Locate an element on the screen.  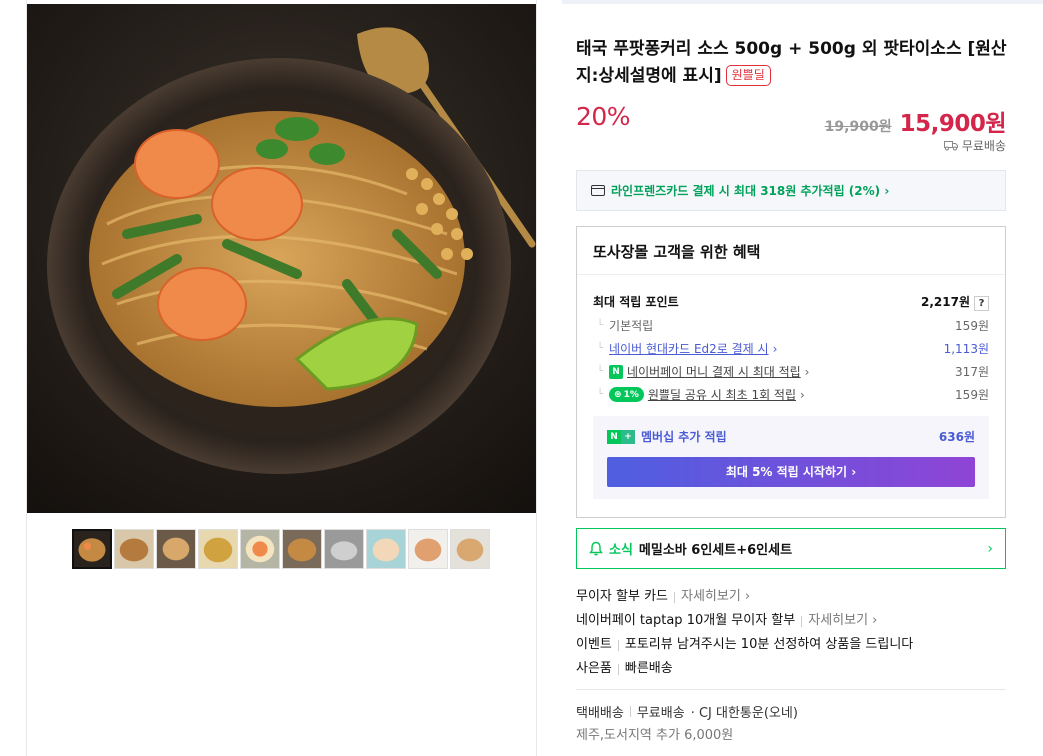
news-text: 메밀소바 6인세트+6인세트 is located at coordinates (715, 550).